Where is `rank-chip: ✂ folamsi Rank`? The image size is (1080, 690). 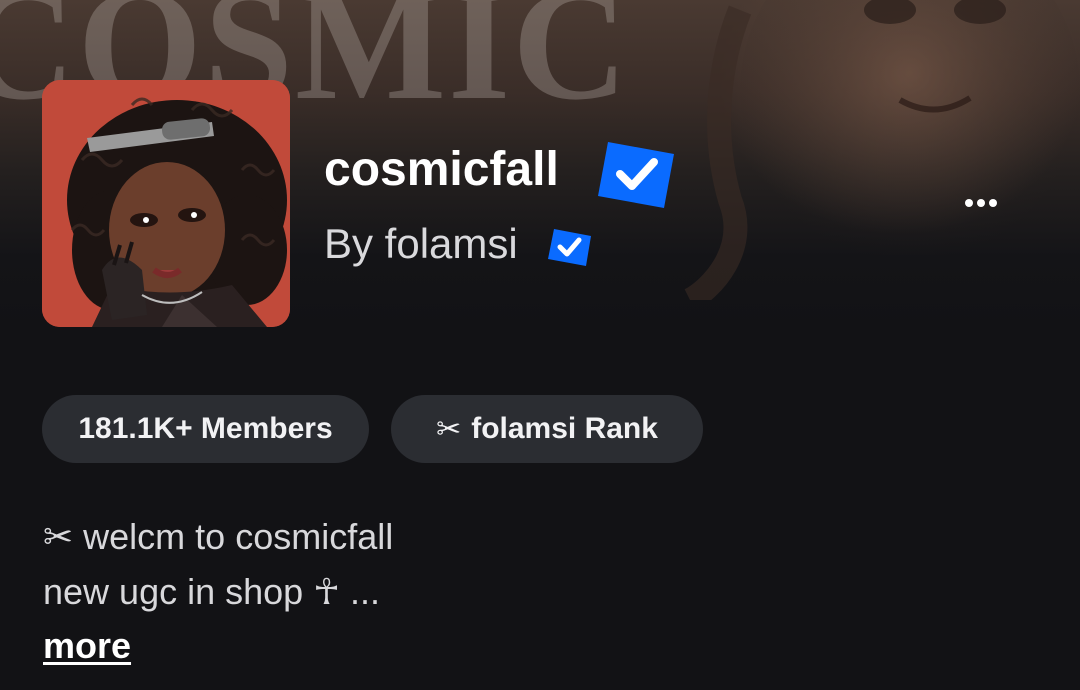 rank-chip: ✂ folamsi Rank is located at coordinates (547, 429).